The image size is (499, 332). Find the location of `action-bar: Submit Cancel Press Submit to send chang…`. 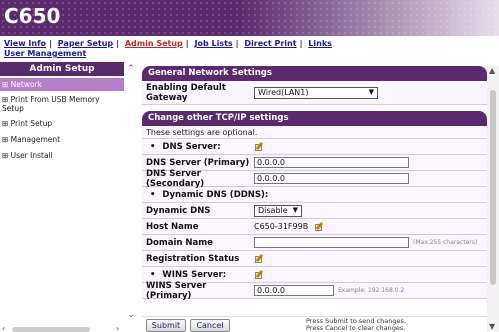

action-bar: Submit Cancel Press Submit to send chang… is located at coordinates (314, 324).